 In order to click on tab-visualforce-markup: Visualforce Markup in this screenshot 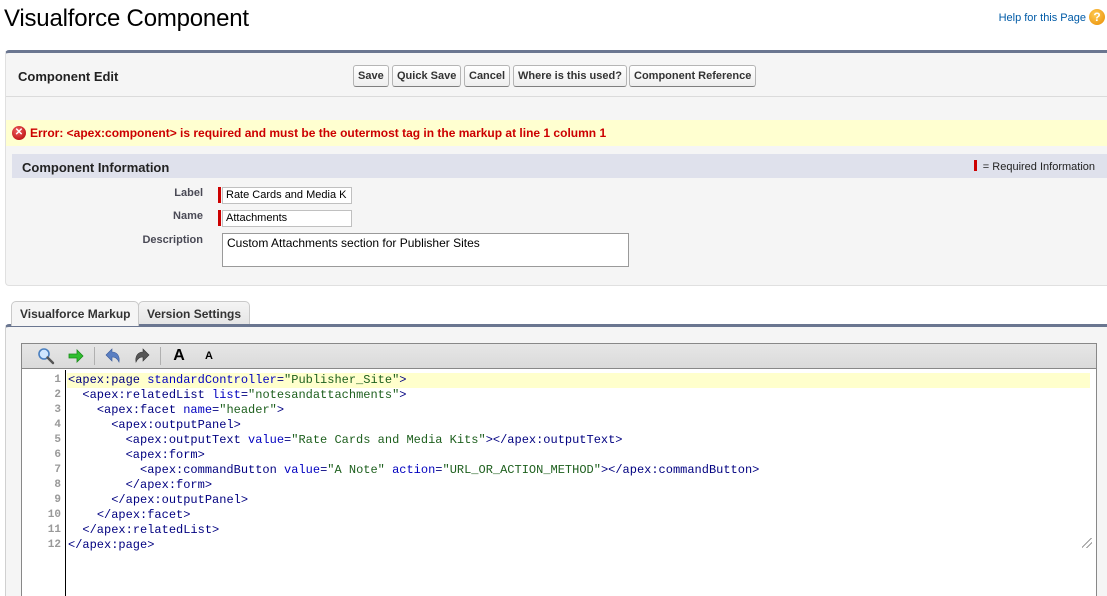, I will do `click(75, 313)`.